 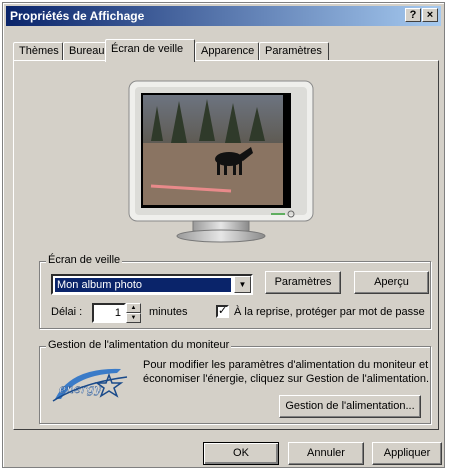 I want to click on help-button: ?, so click(x=413, y=15).